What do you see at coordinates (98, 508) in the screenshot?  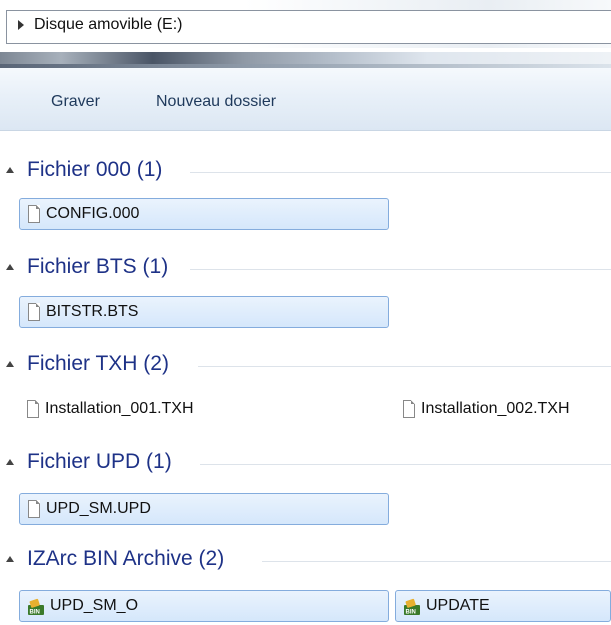 I see `file-name: UPD_SM.UPD` at bounding box center [98, 508].